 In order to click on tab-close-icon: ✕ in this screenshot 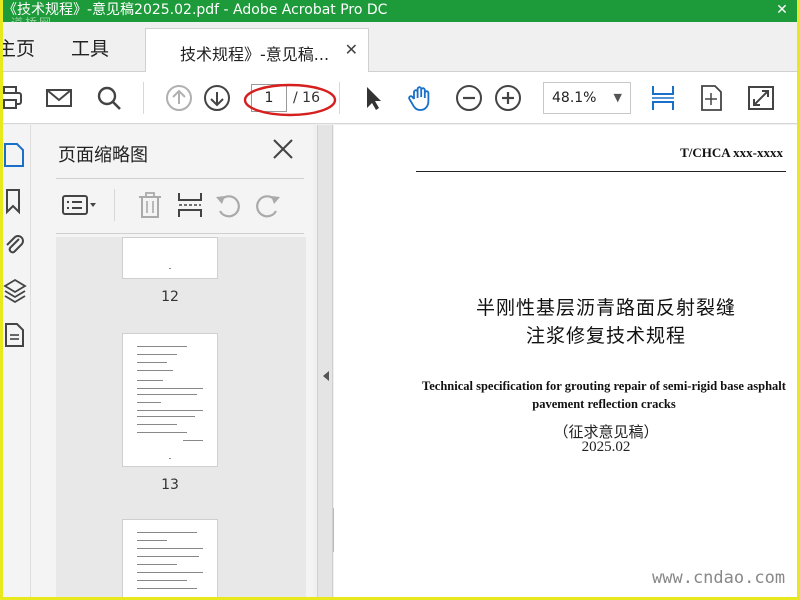, I will do `click(351, 49)`.